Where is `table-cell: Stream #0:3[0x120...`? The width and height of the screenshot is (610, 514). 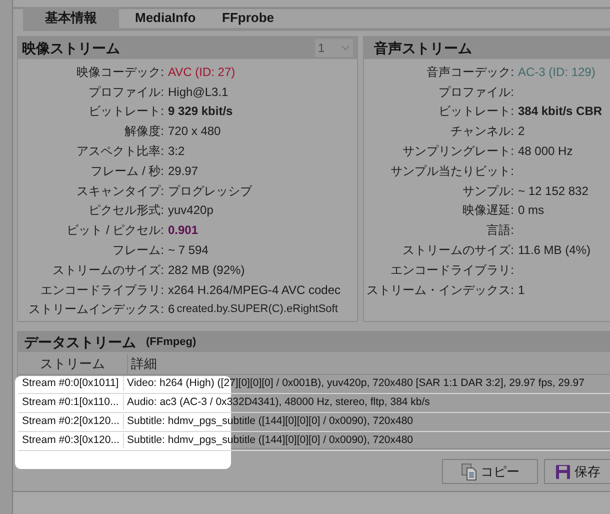
table-cell: Stream #0:3[0x120... is located at coordinates (71, 440).